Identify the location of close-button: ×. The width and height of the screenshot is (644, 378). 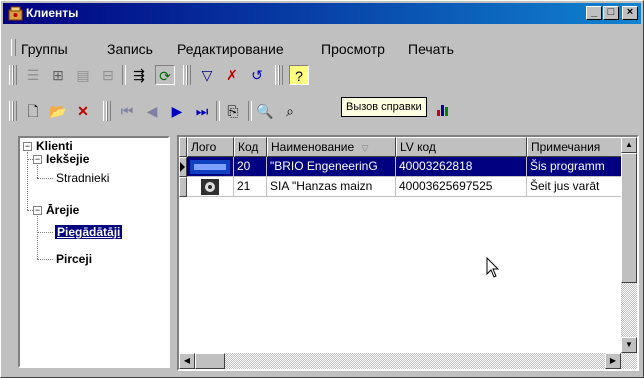
(630, 13).